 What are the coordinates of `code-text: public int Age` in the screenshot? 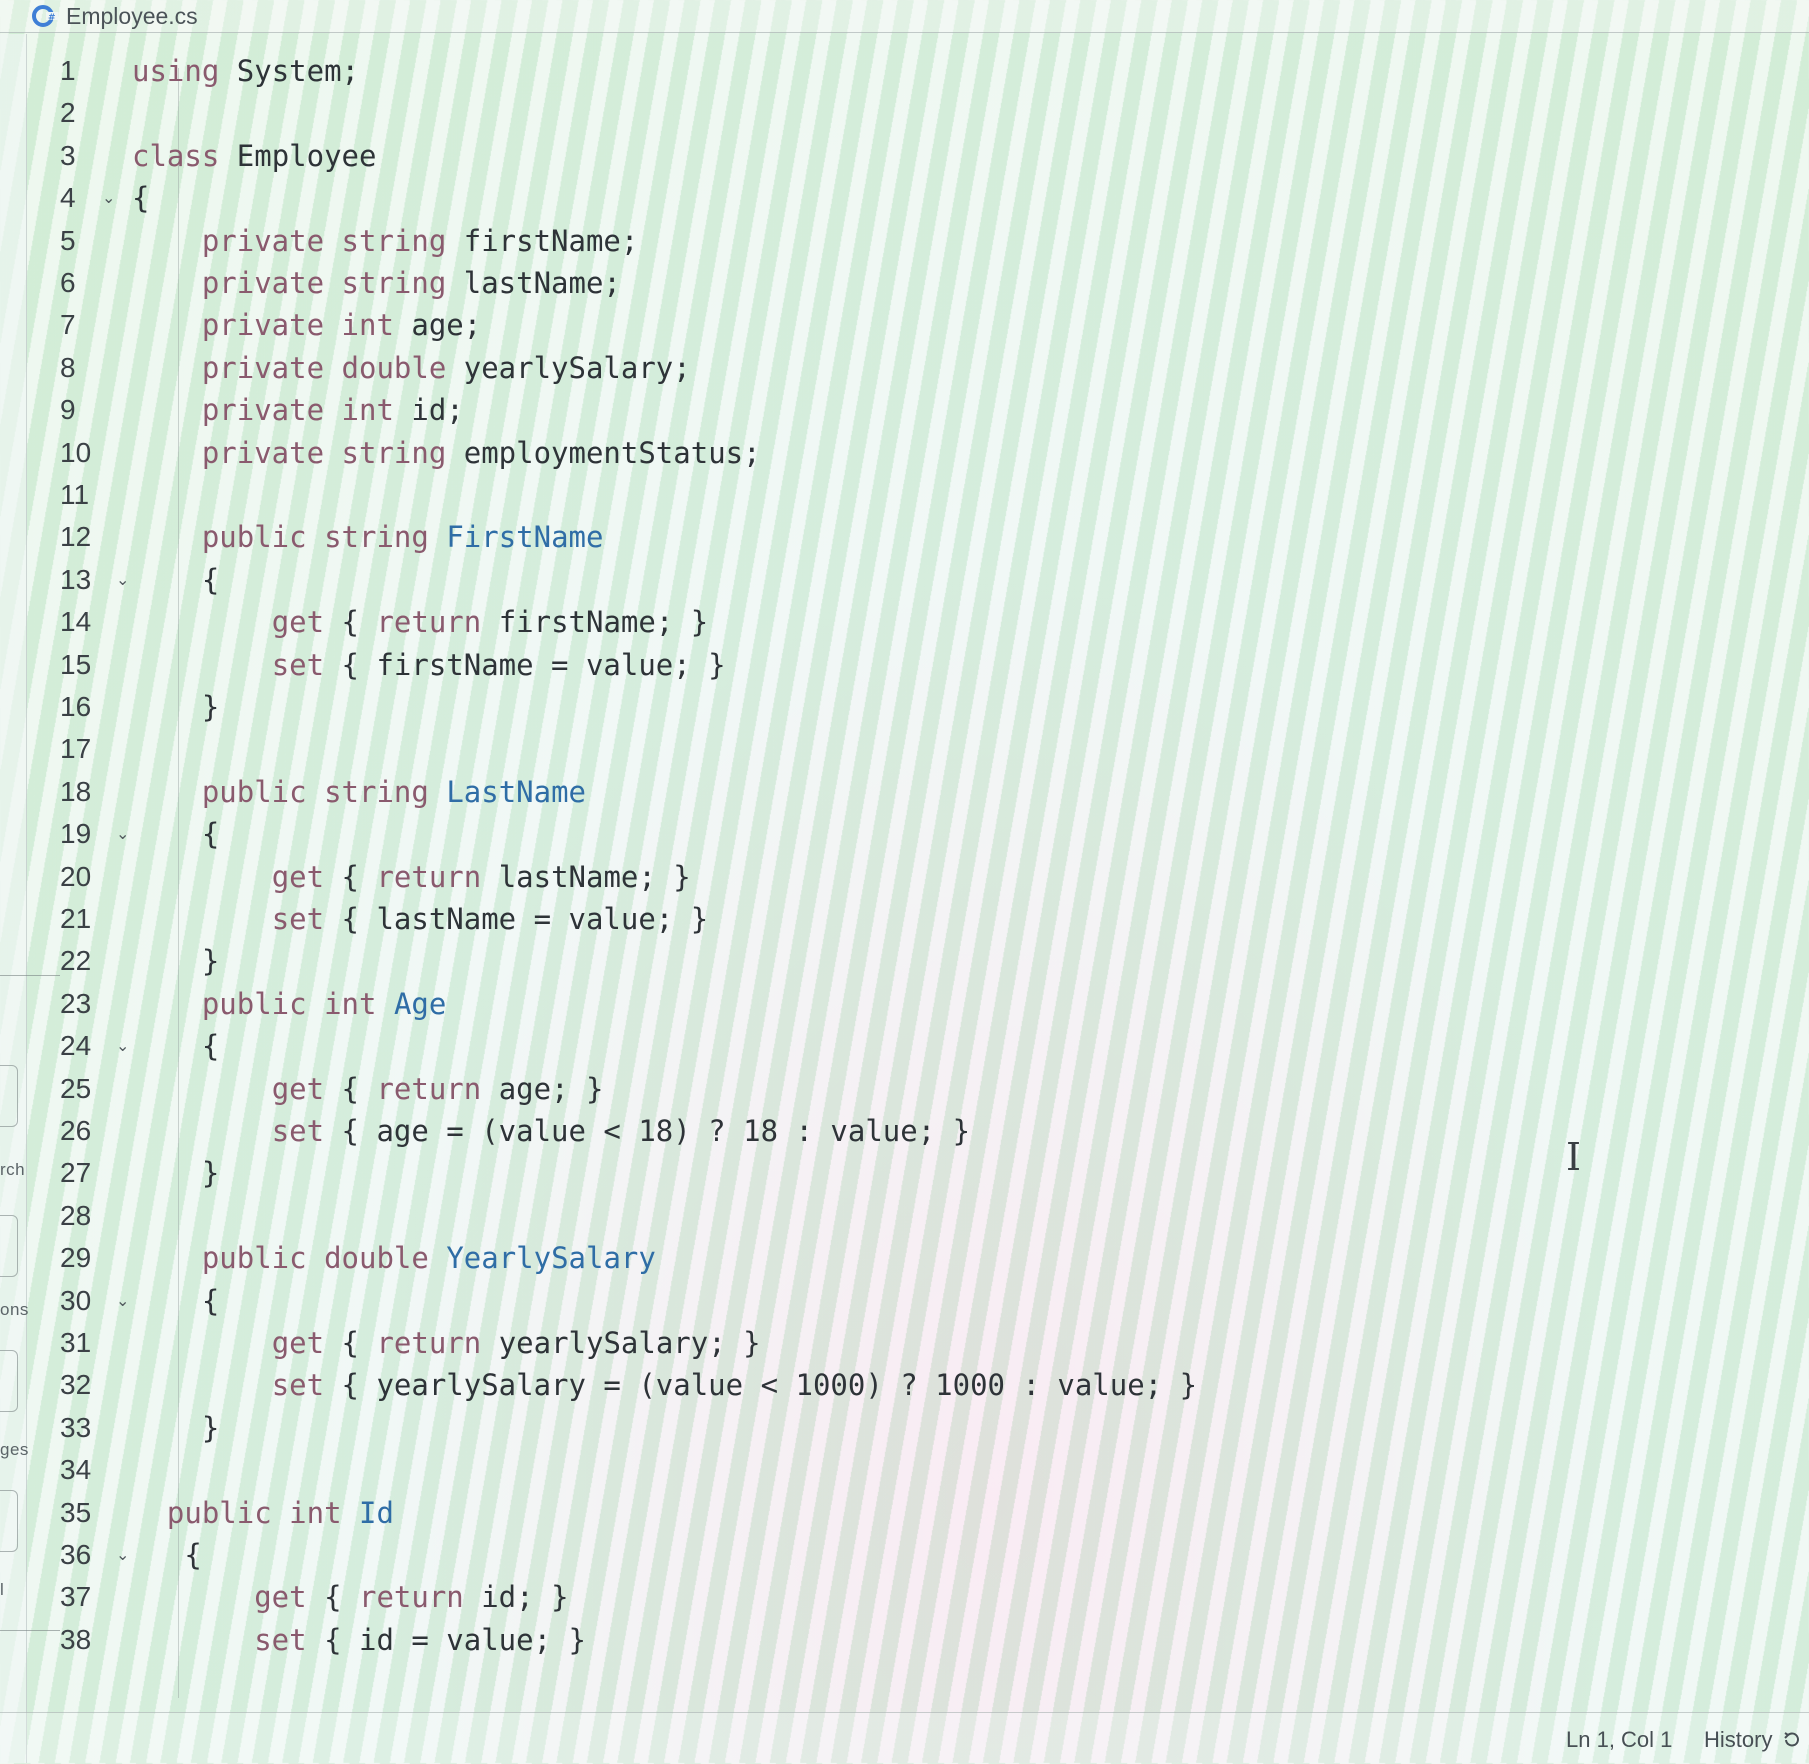 It's located at (289, 1004).